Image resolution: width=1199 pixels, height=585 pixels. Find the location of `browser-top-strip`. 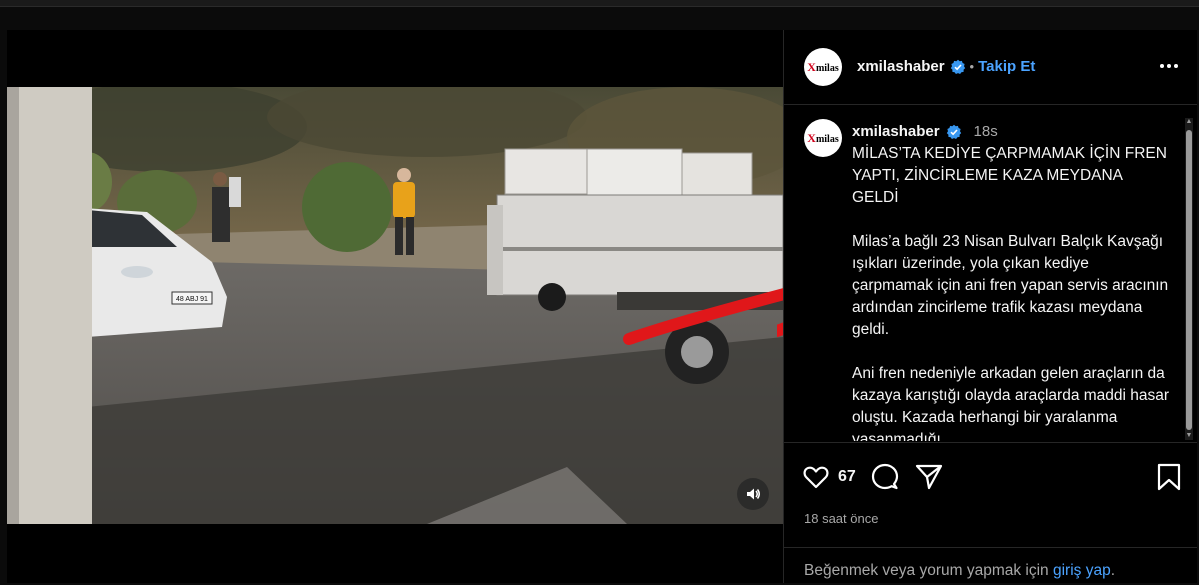

browser-top-strip is located at coordinates (599, 3).